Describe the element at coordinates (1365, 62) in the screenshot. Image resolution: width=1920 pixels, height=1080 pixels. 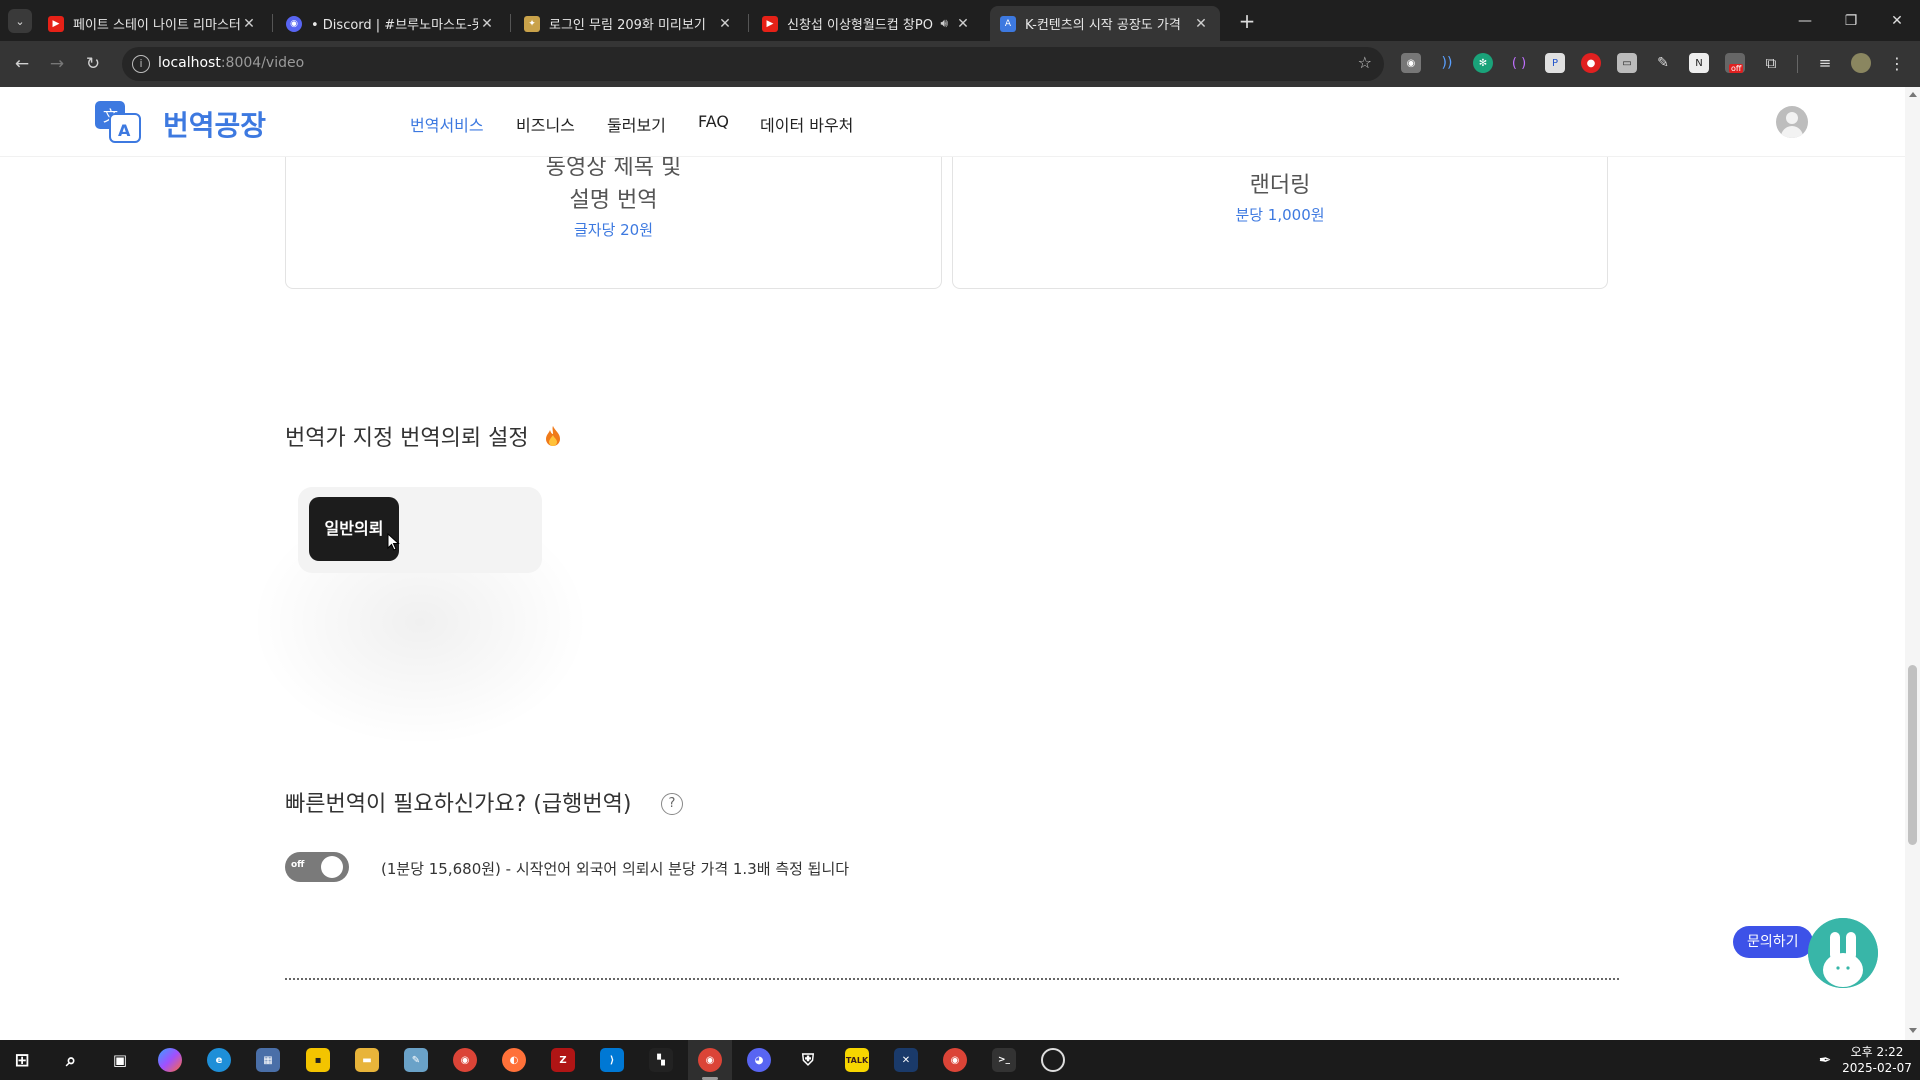
I see `bookmark-star-icon: ☆` at that location.